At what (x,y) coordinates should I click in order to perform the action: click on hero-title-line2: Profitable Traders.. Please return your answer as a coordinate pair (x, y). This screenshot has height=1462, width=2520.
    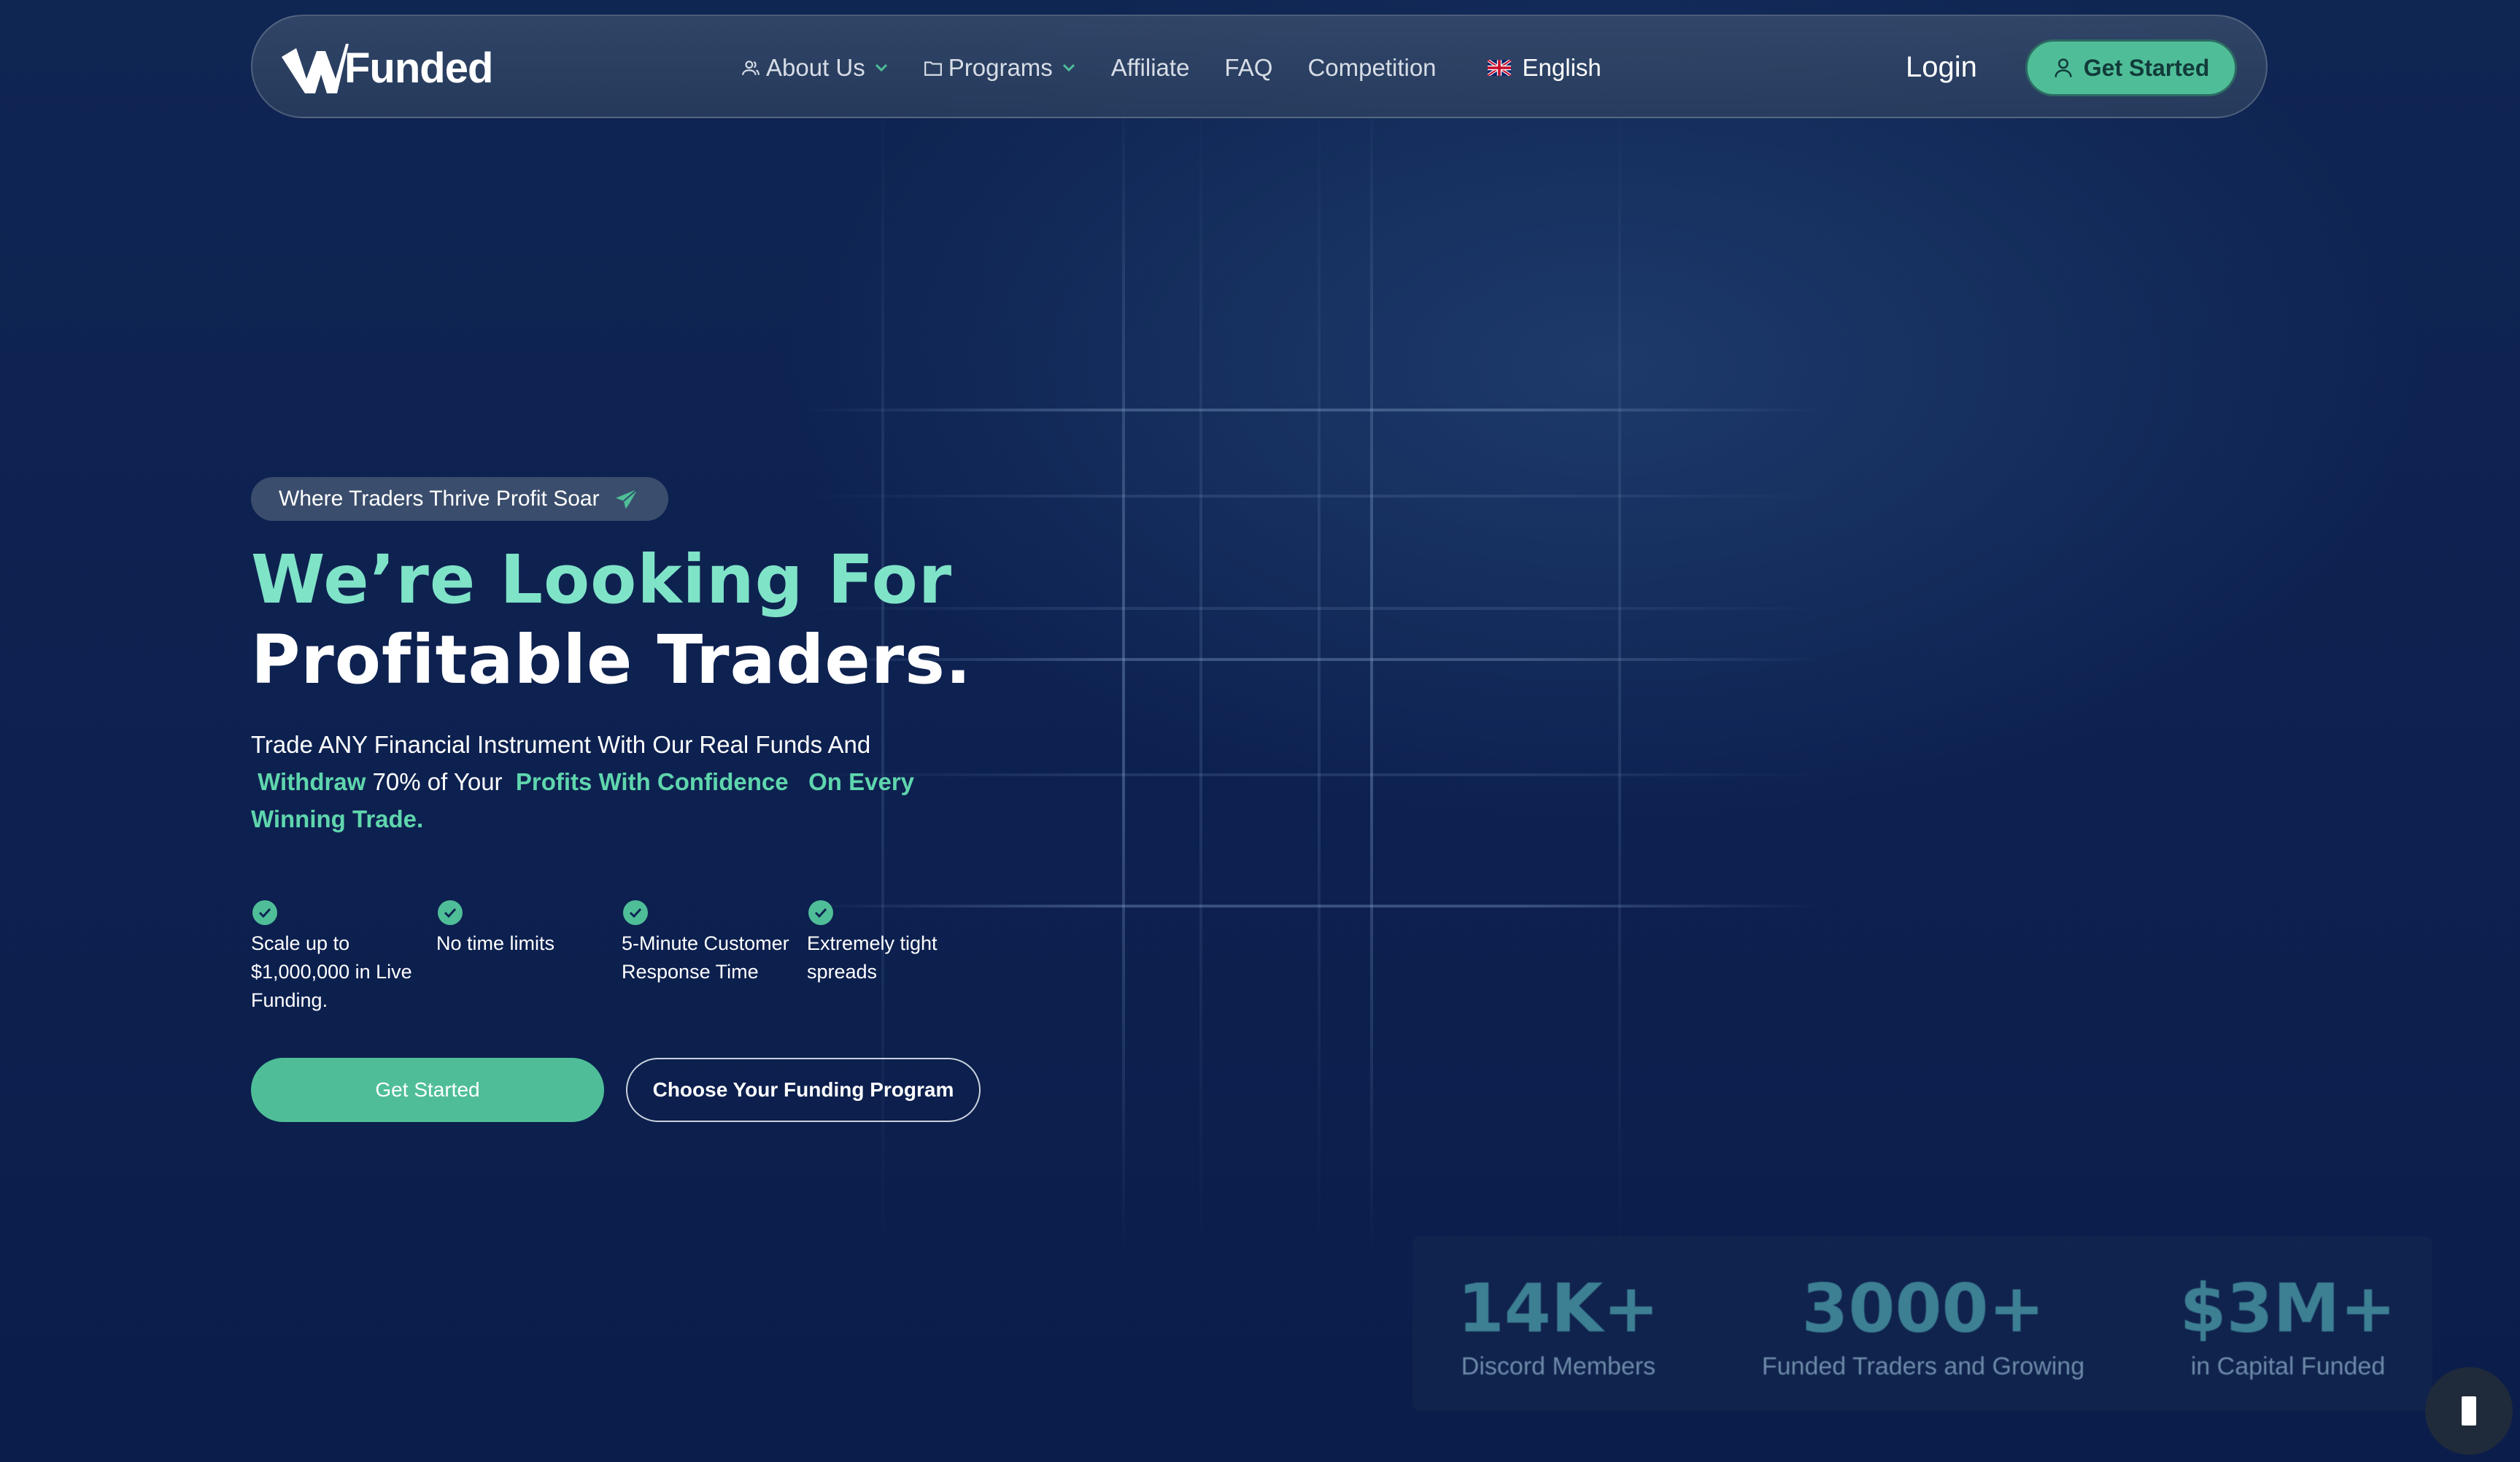
    Looking at the image, I should click on (611, 660).